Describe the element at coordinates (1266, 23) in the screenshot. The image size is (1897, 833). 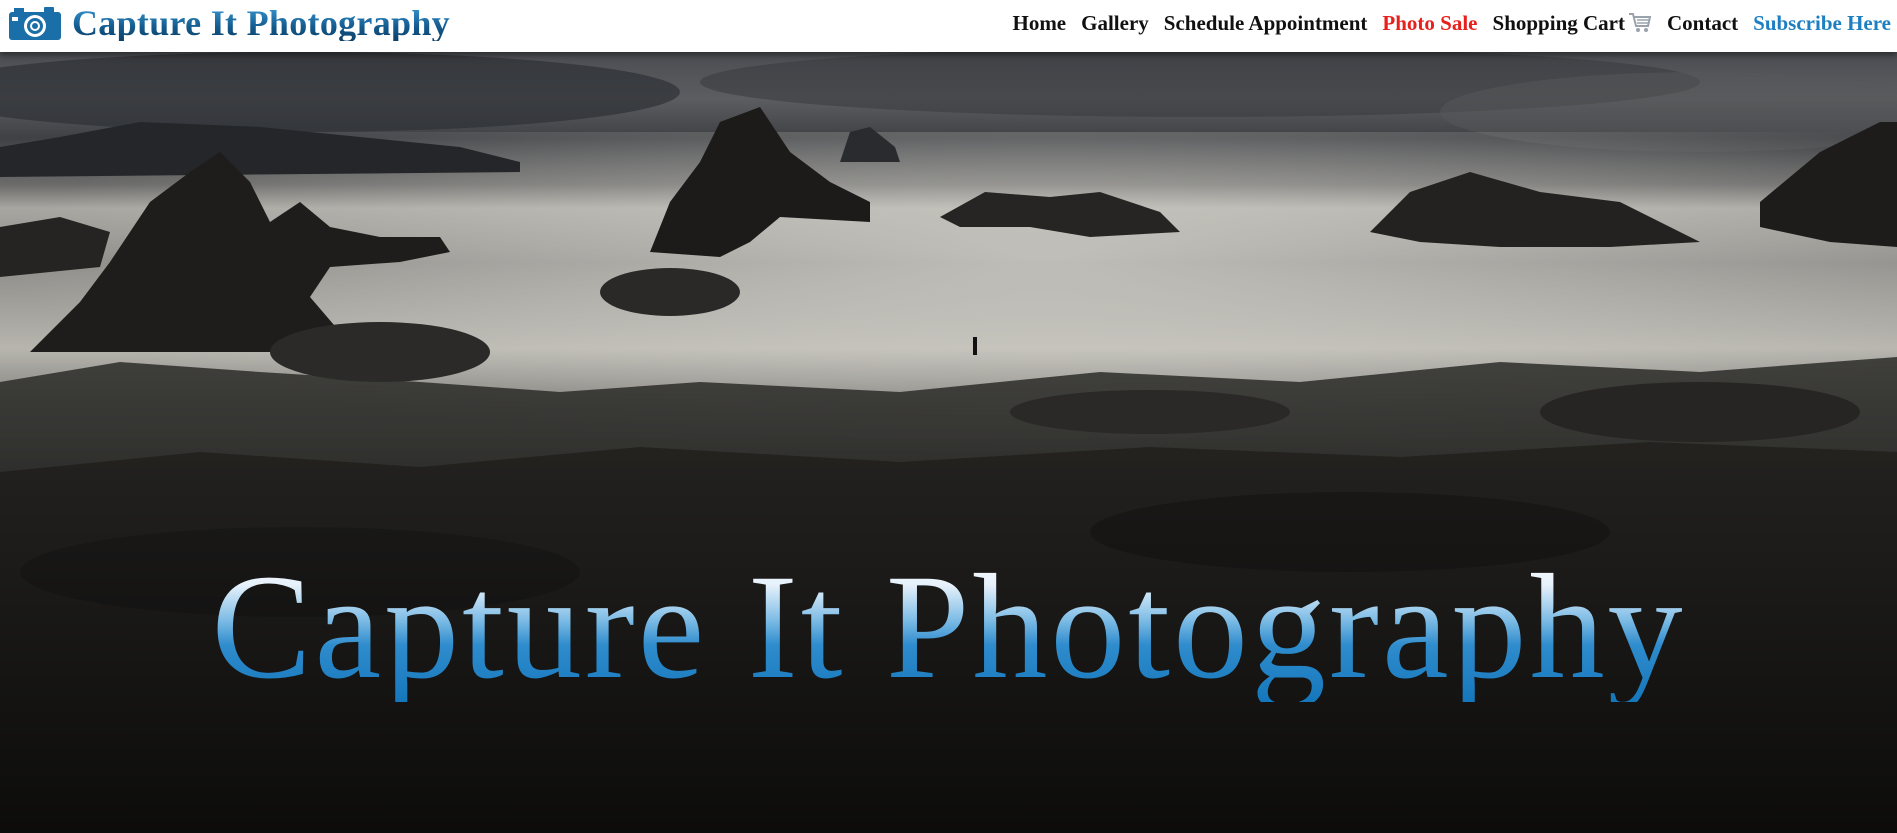
I see `nav-schedule-appointment: Schedule Appointment` at that location.